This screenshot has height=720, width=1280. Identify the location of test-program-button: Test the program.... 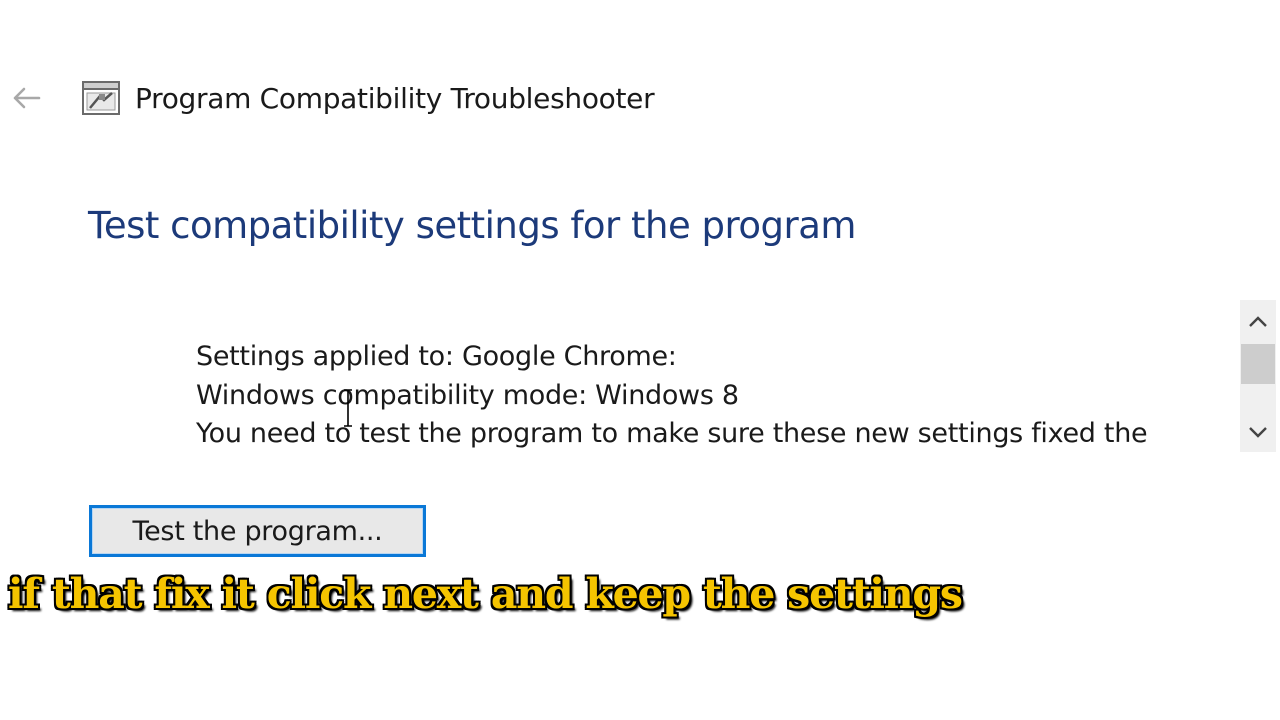
(257, 531).